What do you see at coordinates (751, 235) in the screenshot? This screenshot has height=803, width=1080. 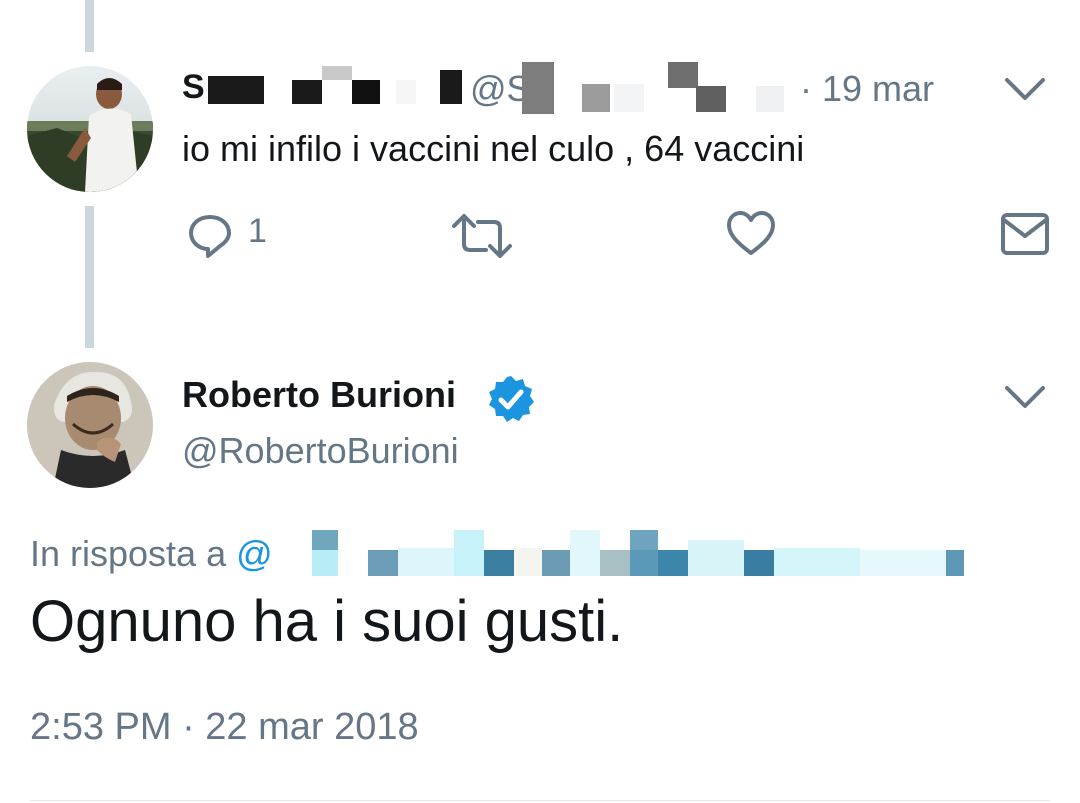 I see `heart-icon` at bounding box center [751, 235].